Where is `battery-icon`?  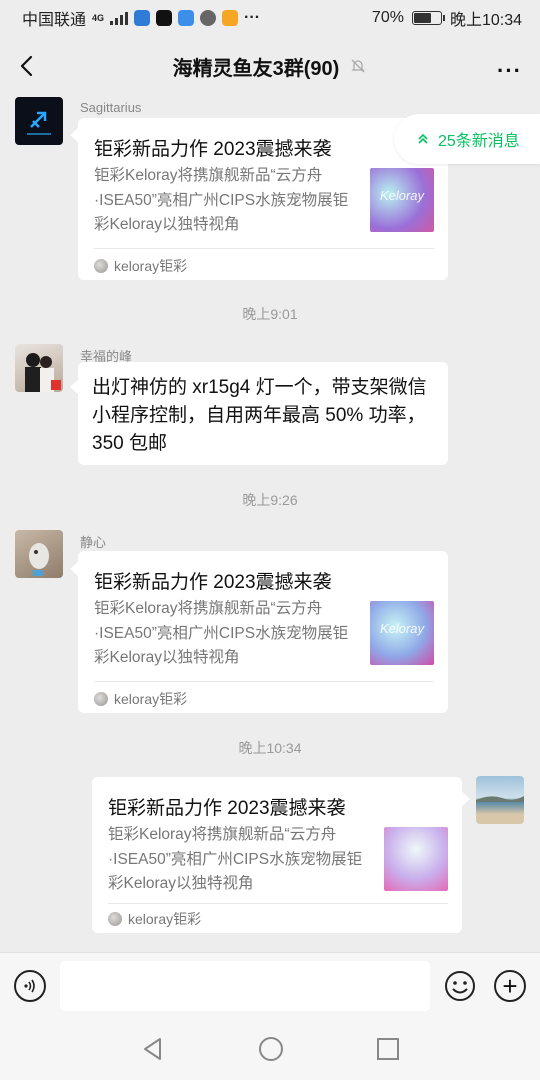 battery-icon is located at coordinates (428, 18).